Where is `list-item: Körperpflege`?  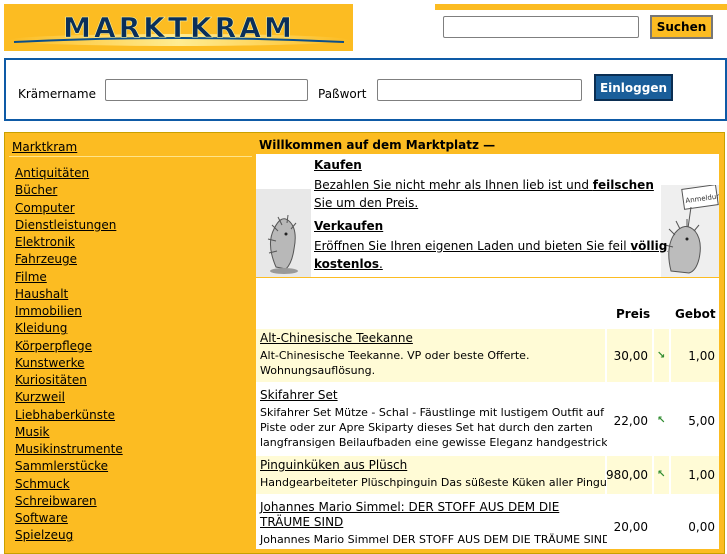
list-item: Körperpflege is located at coordinates (69, 346).